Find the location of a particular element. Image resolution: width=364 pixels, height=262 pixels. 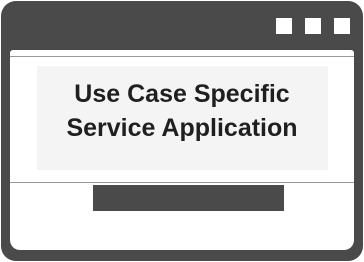

placeholder-button is located at coordinates (188, 198).